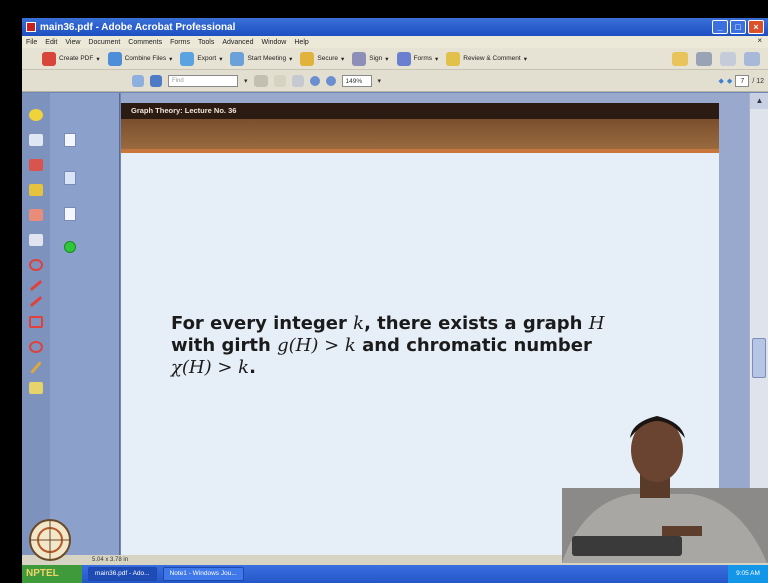 This screenshot has width=768, height=583. Describe the element at coordinates (403, 58) in the screenshot. I see `forms-icon` at that location.